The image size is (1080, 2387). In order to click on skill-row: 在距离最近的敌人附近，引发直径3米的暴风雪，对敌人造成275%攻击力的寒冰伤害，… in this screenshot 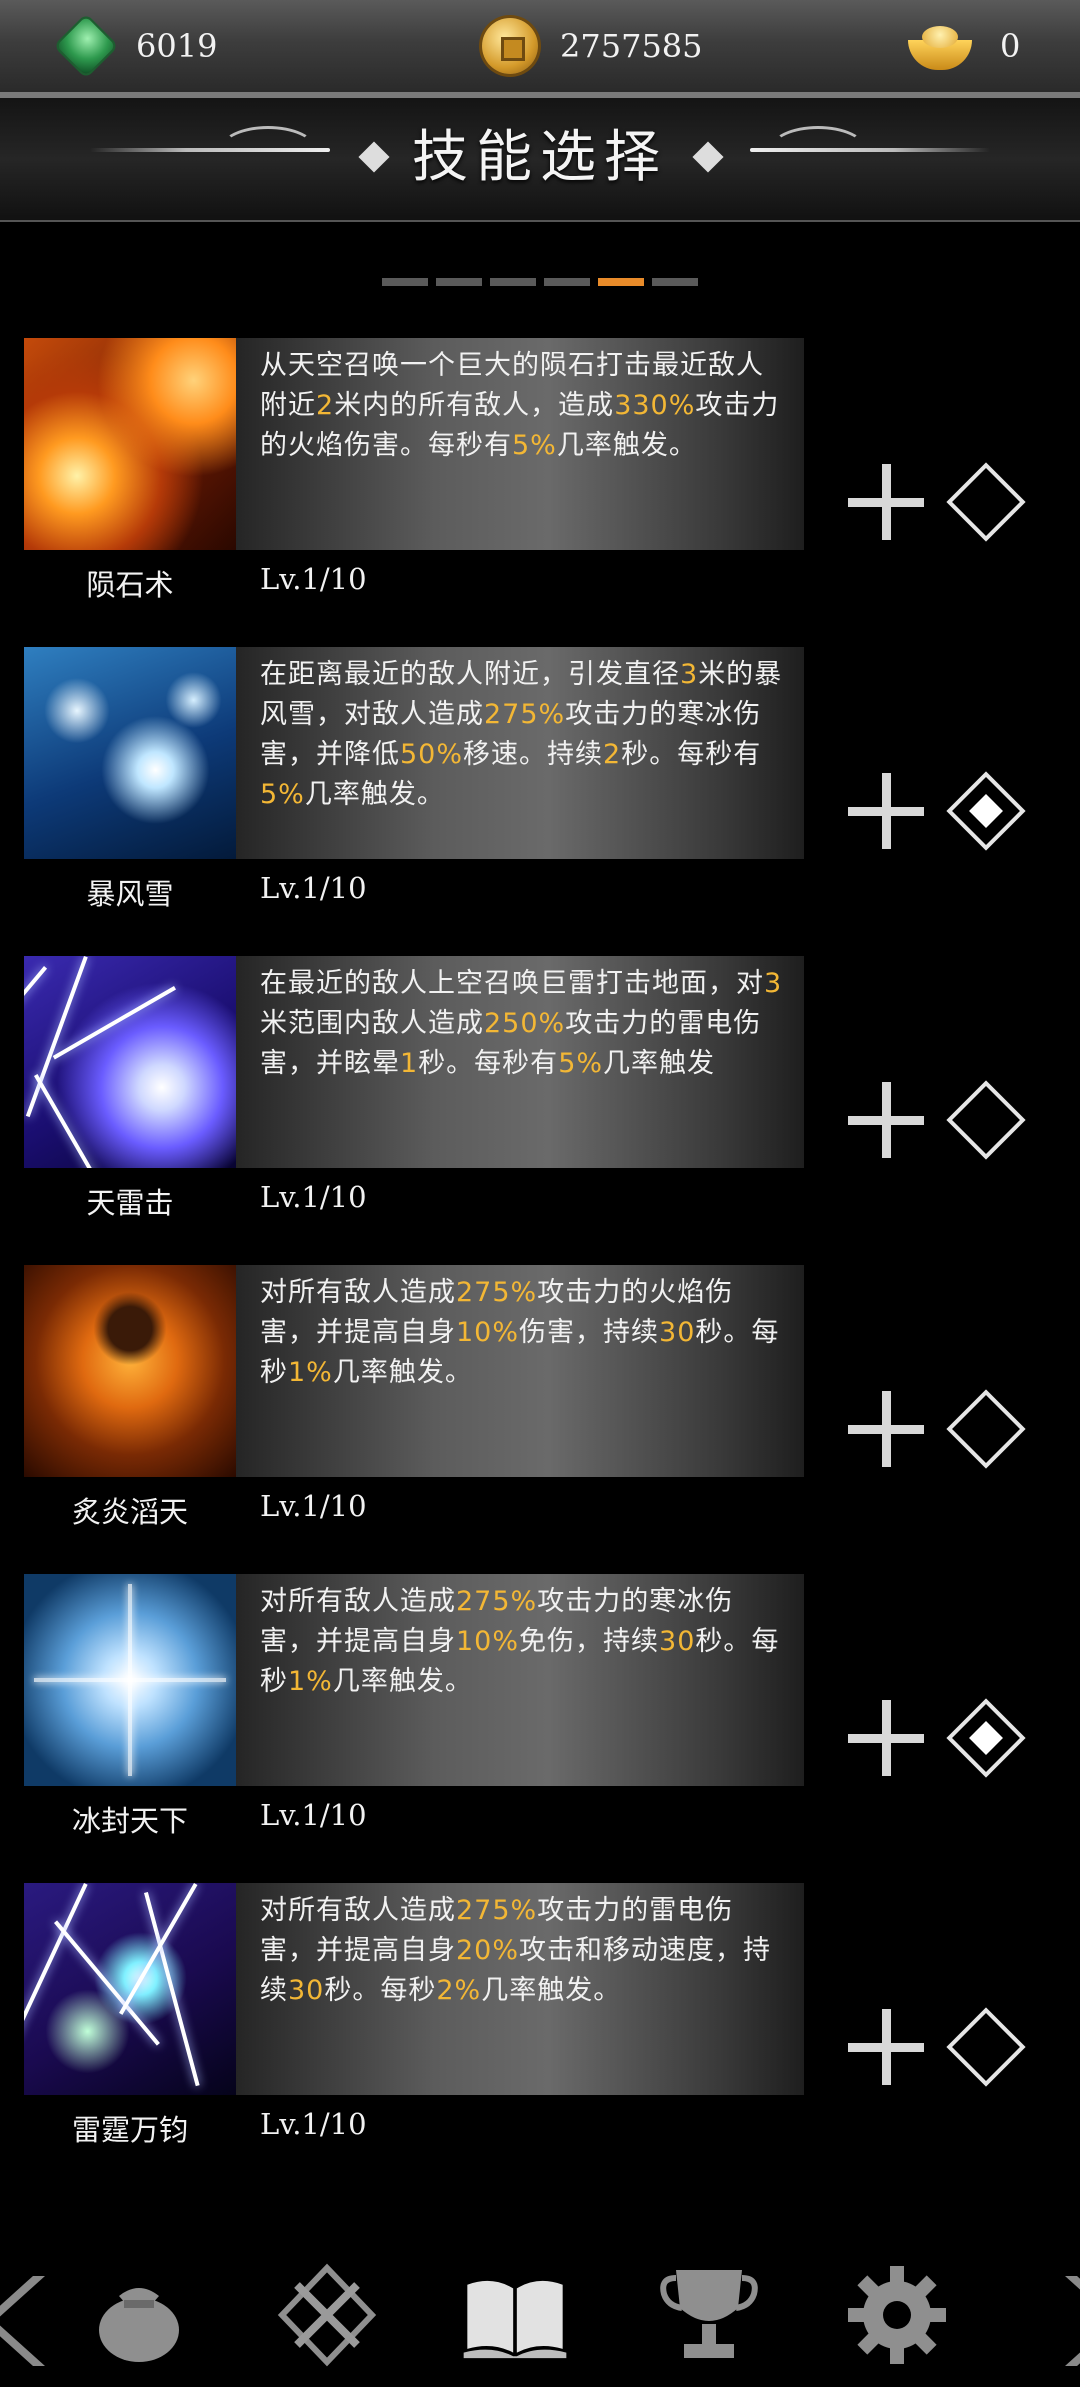, I will do `click(544, 792)`.